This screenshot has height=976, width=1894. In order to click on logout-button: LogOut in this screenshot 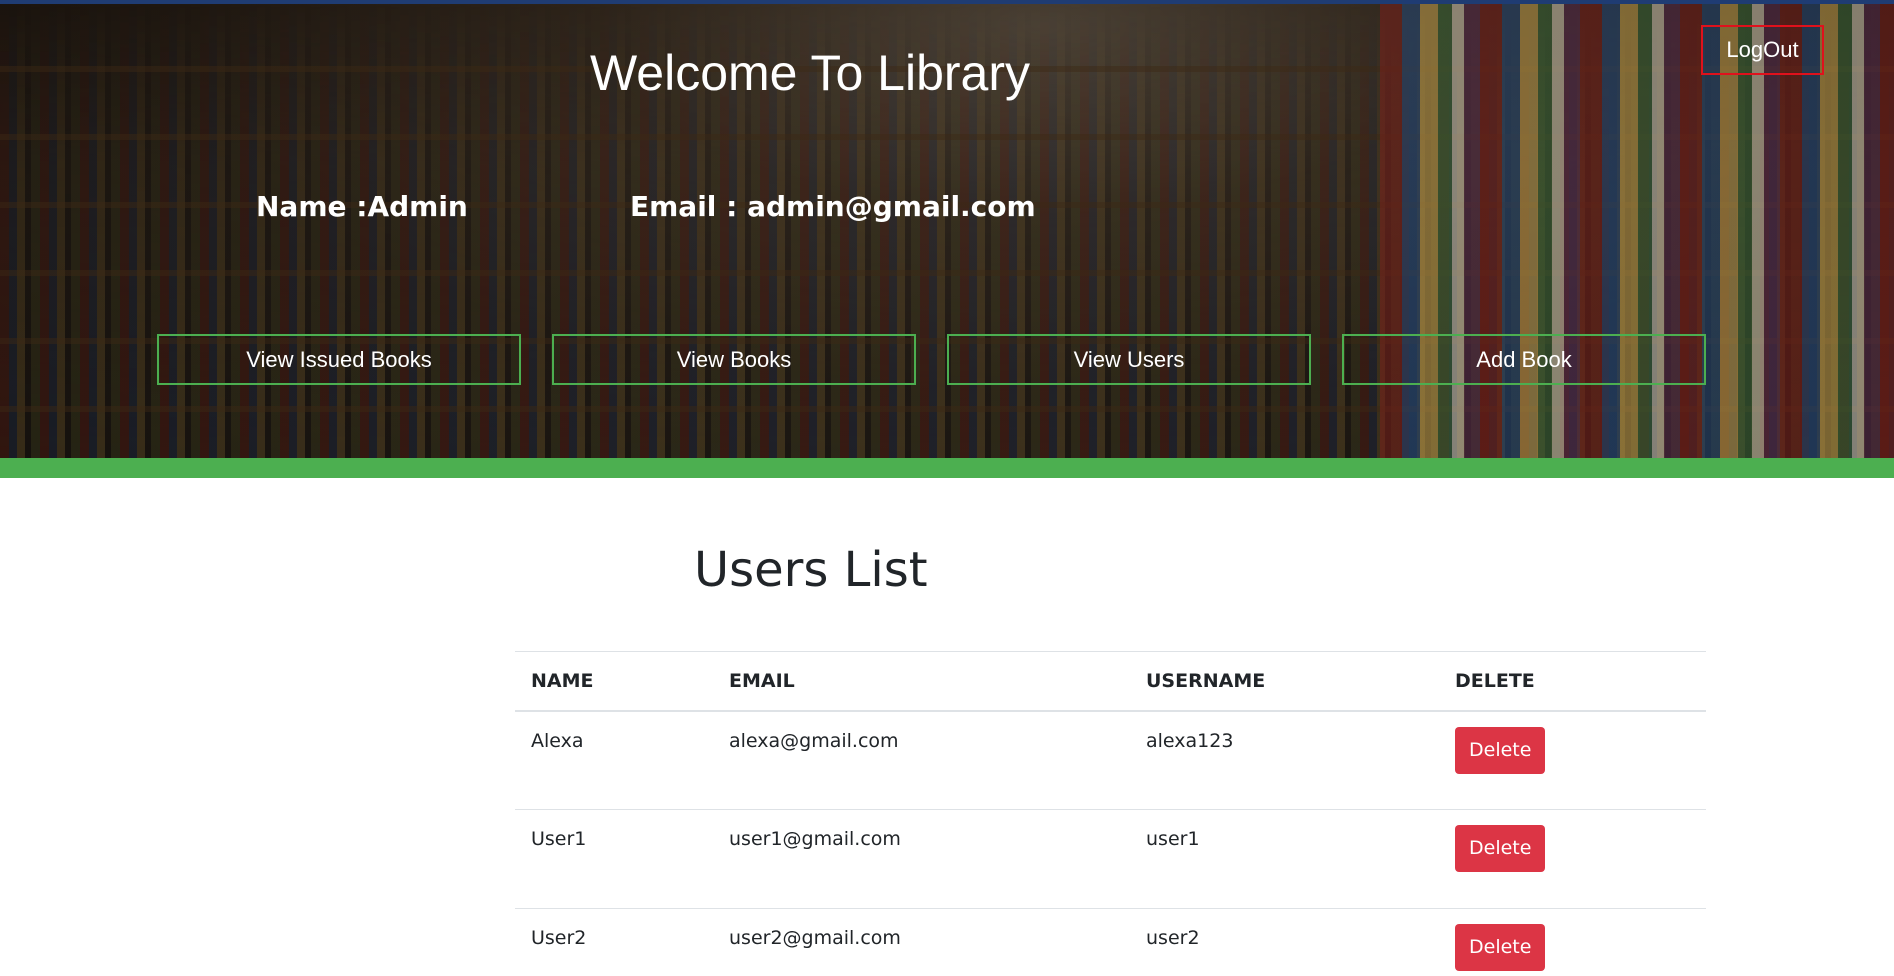, I will do `click(1762, 50)`.